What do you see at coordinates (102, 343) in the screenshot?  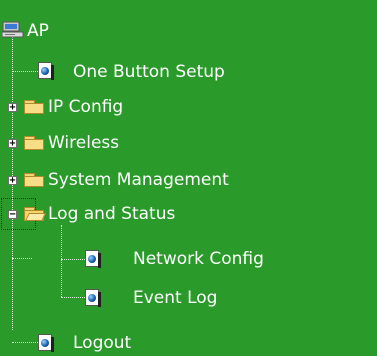 I see `tree-item-label: Logout` at bounding box center [102, 343].